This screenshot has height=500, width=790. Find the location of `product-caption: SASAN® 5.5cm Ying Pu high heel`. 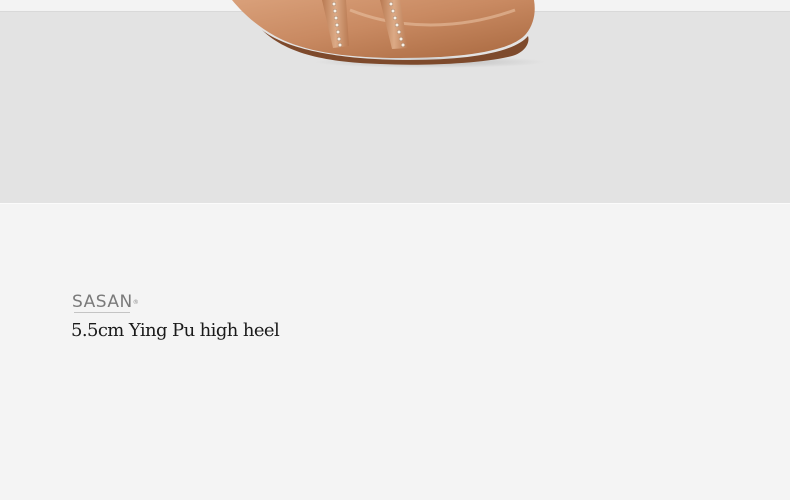

product-caption: SASAN® 5.5cm Ying Pu high heel is located at coordinates (221, 323).